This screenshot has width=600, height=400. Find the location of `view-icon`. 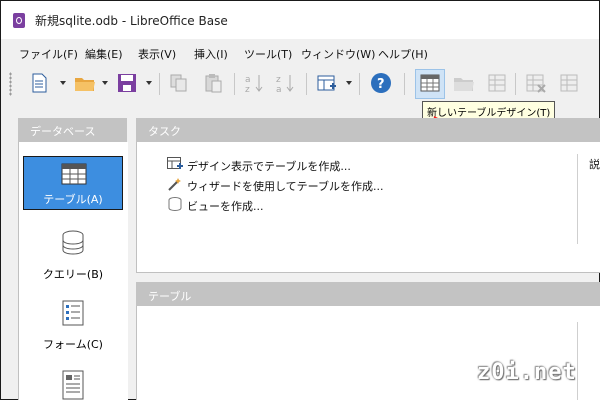

view-icon is located at coordinates (175, 204).